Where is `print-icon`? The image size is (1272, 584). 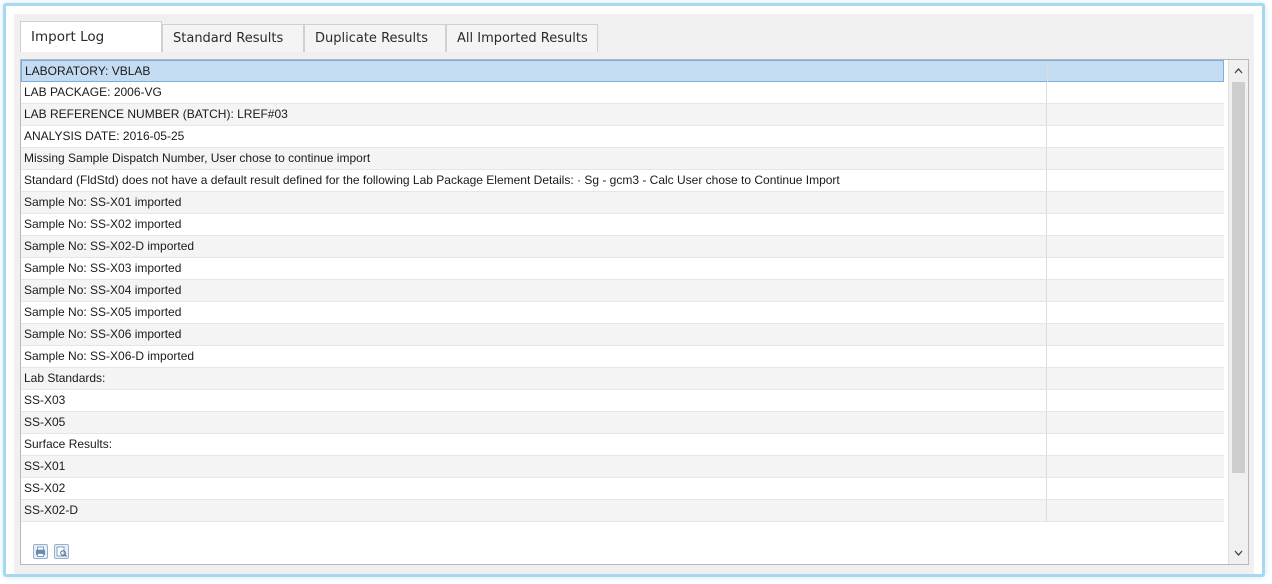 print-icon is located at coordinates (40, 551).